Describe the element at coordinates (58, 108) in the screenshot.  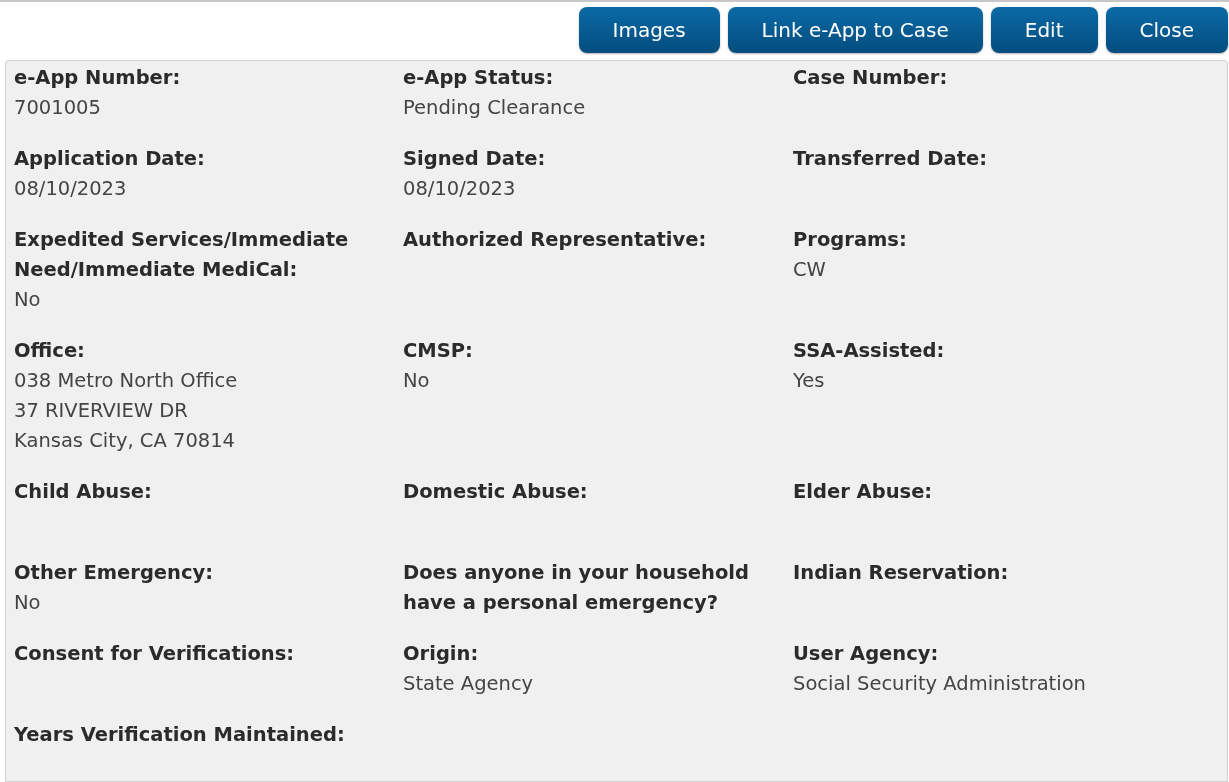
I see `field-value: 7001005` at that location.